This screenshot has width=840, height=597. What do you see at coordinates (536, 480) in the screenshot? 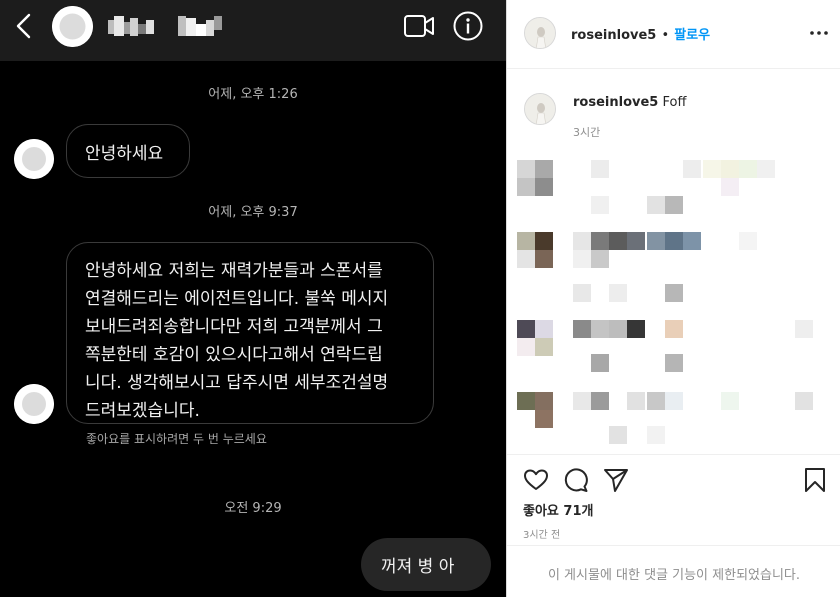
I see `like-heart-icon` at bounding box center [536, 480].